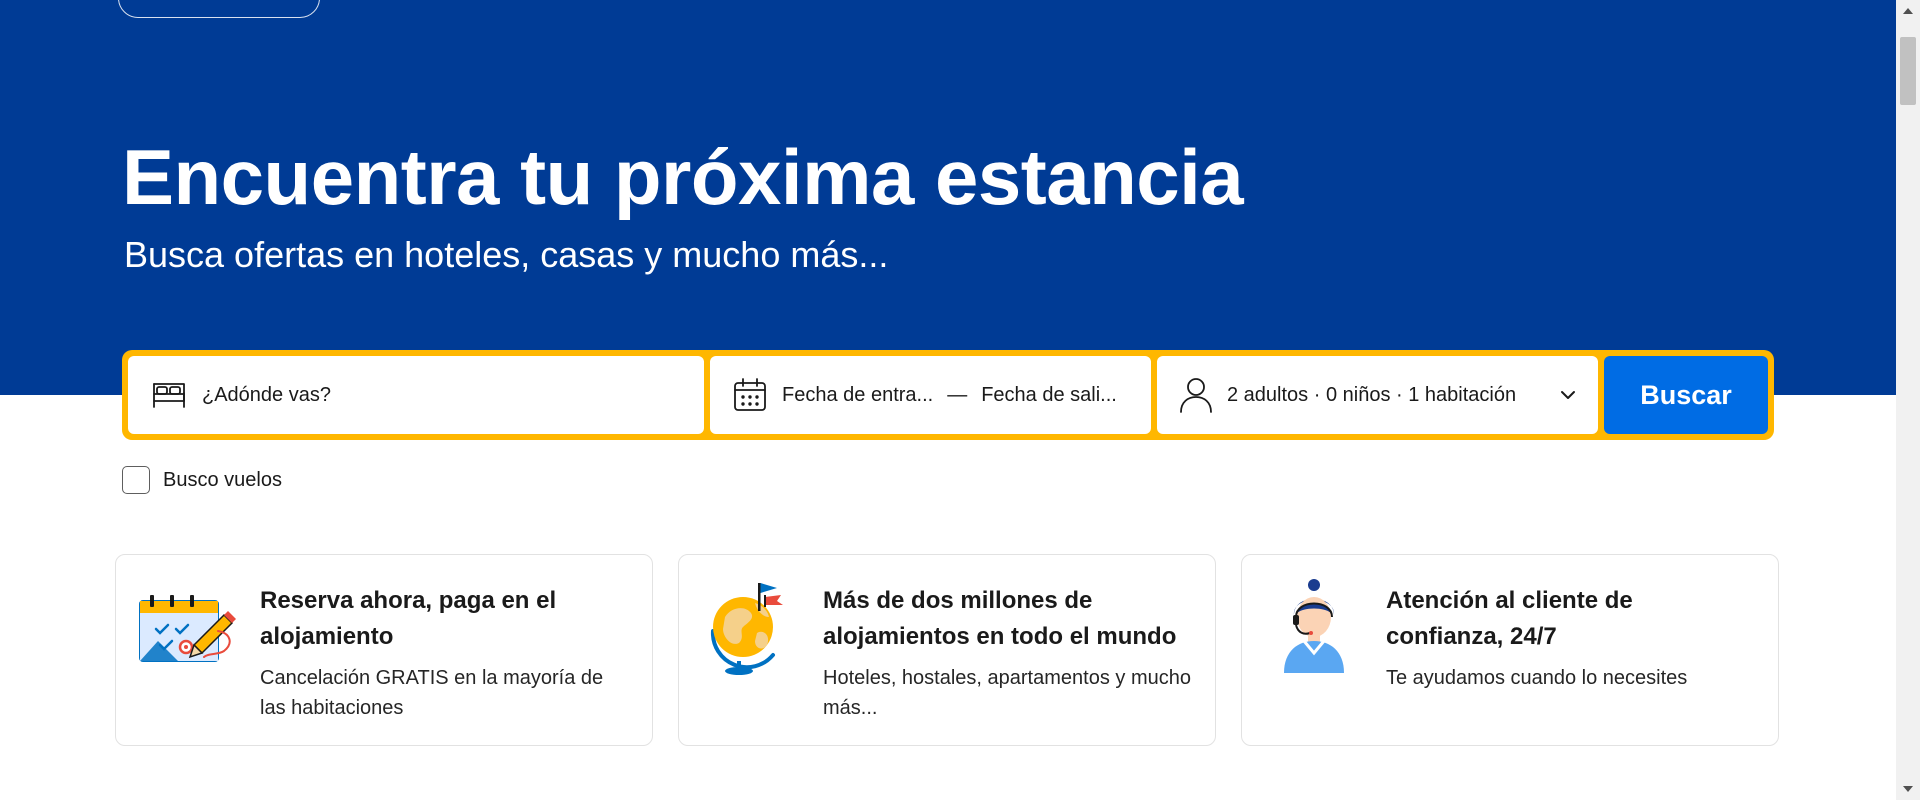 The width and height of the screenshot is (1920, 800). What do you see at coordinates (683, 177) in the screenshot?
I see `hero-title: Encuentra tu próxima estancia` at bounding box center [683, 177].